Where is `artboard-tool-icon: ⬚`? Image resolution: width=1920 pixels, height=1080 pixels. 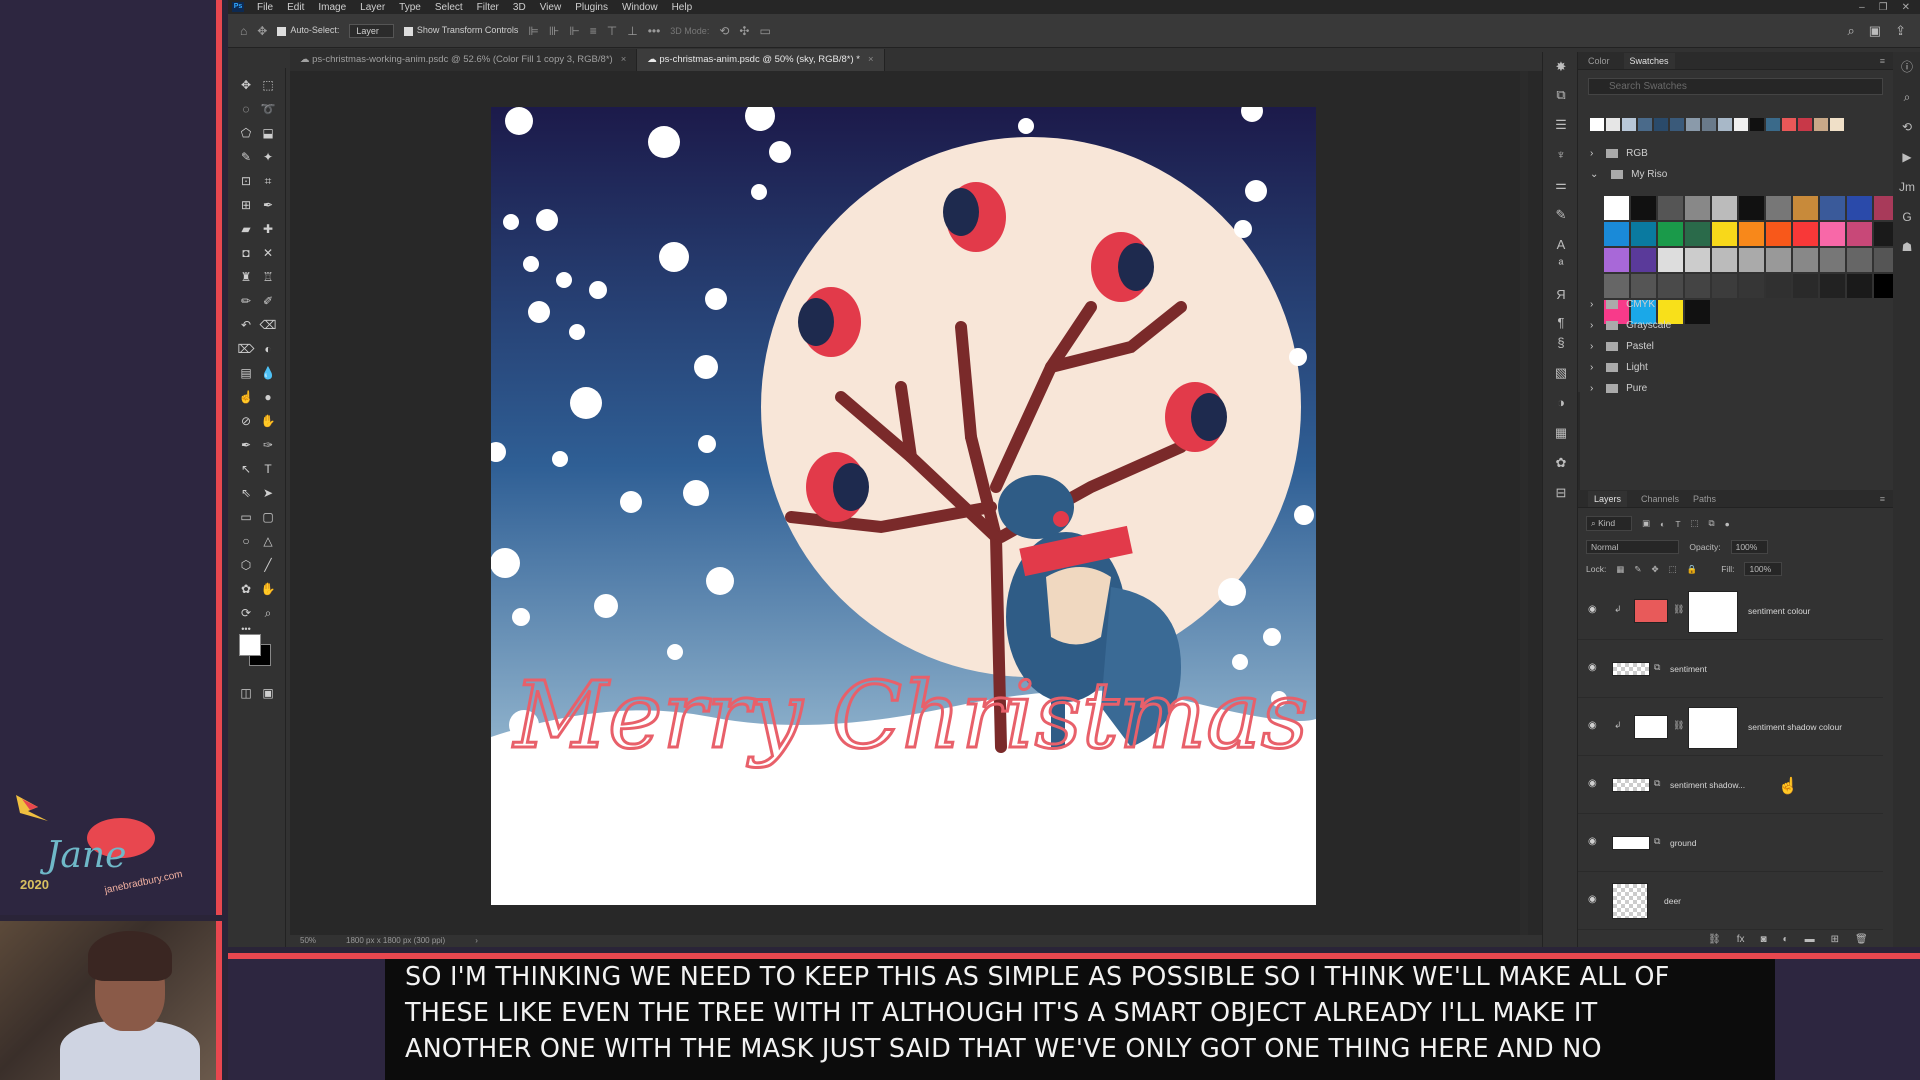 artboard-tool-icon: ⬚ is located at coordinates (268, 85).